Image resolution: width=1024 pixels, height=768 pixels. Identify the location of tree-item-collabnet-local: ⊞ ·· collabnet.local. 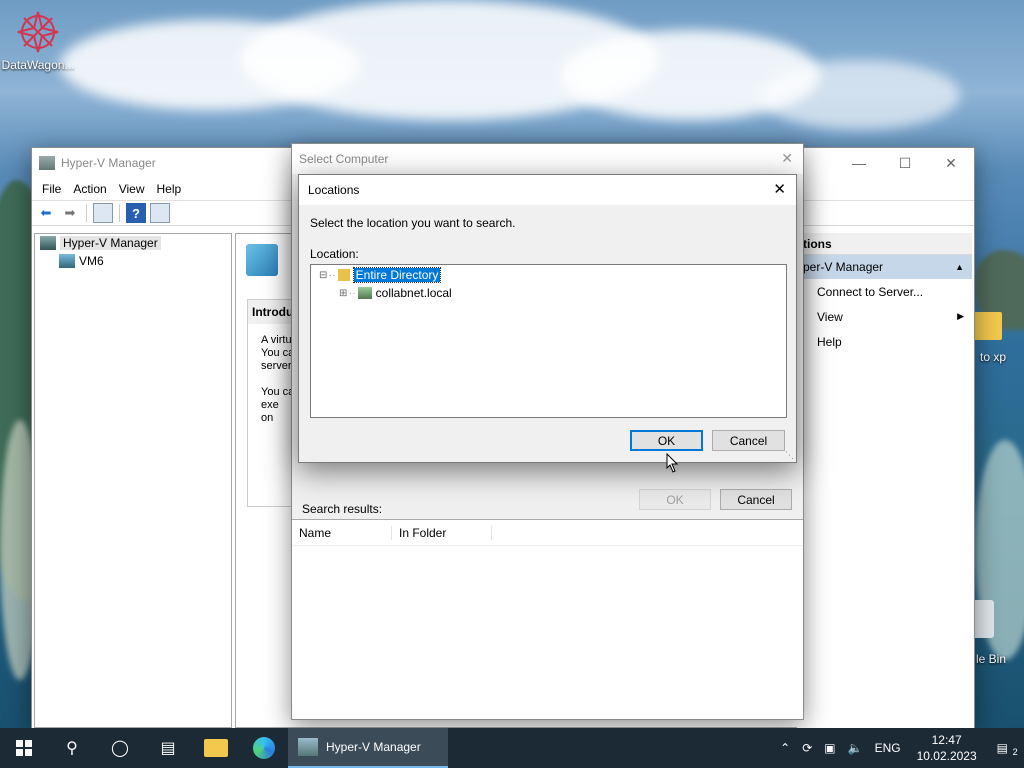
(548, 293).